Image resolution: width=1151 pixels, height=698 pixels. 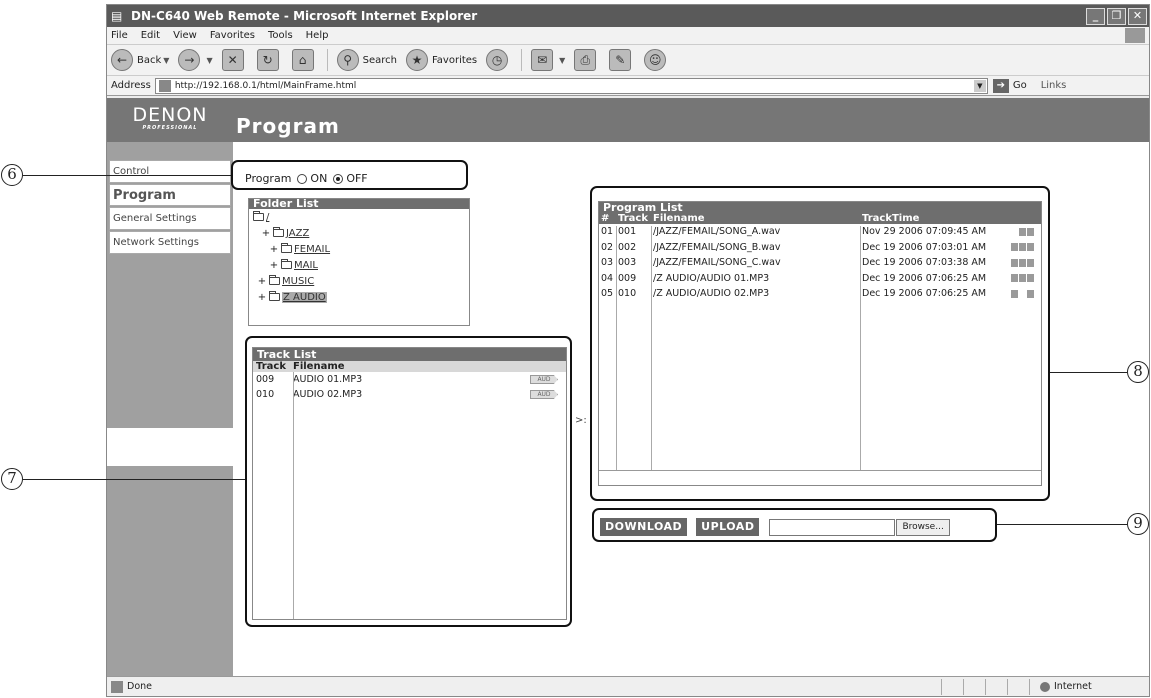 What do you see at coordinates (170, 171) in the screenshot?
I see `sidebar-item-control: Control` at bounding box center [170, 171].